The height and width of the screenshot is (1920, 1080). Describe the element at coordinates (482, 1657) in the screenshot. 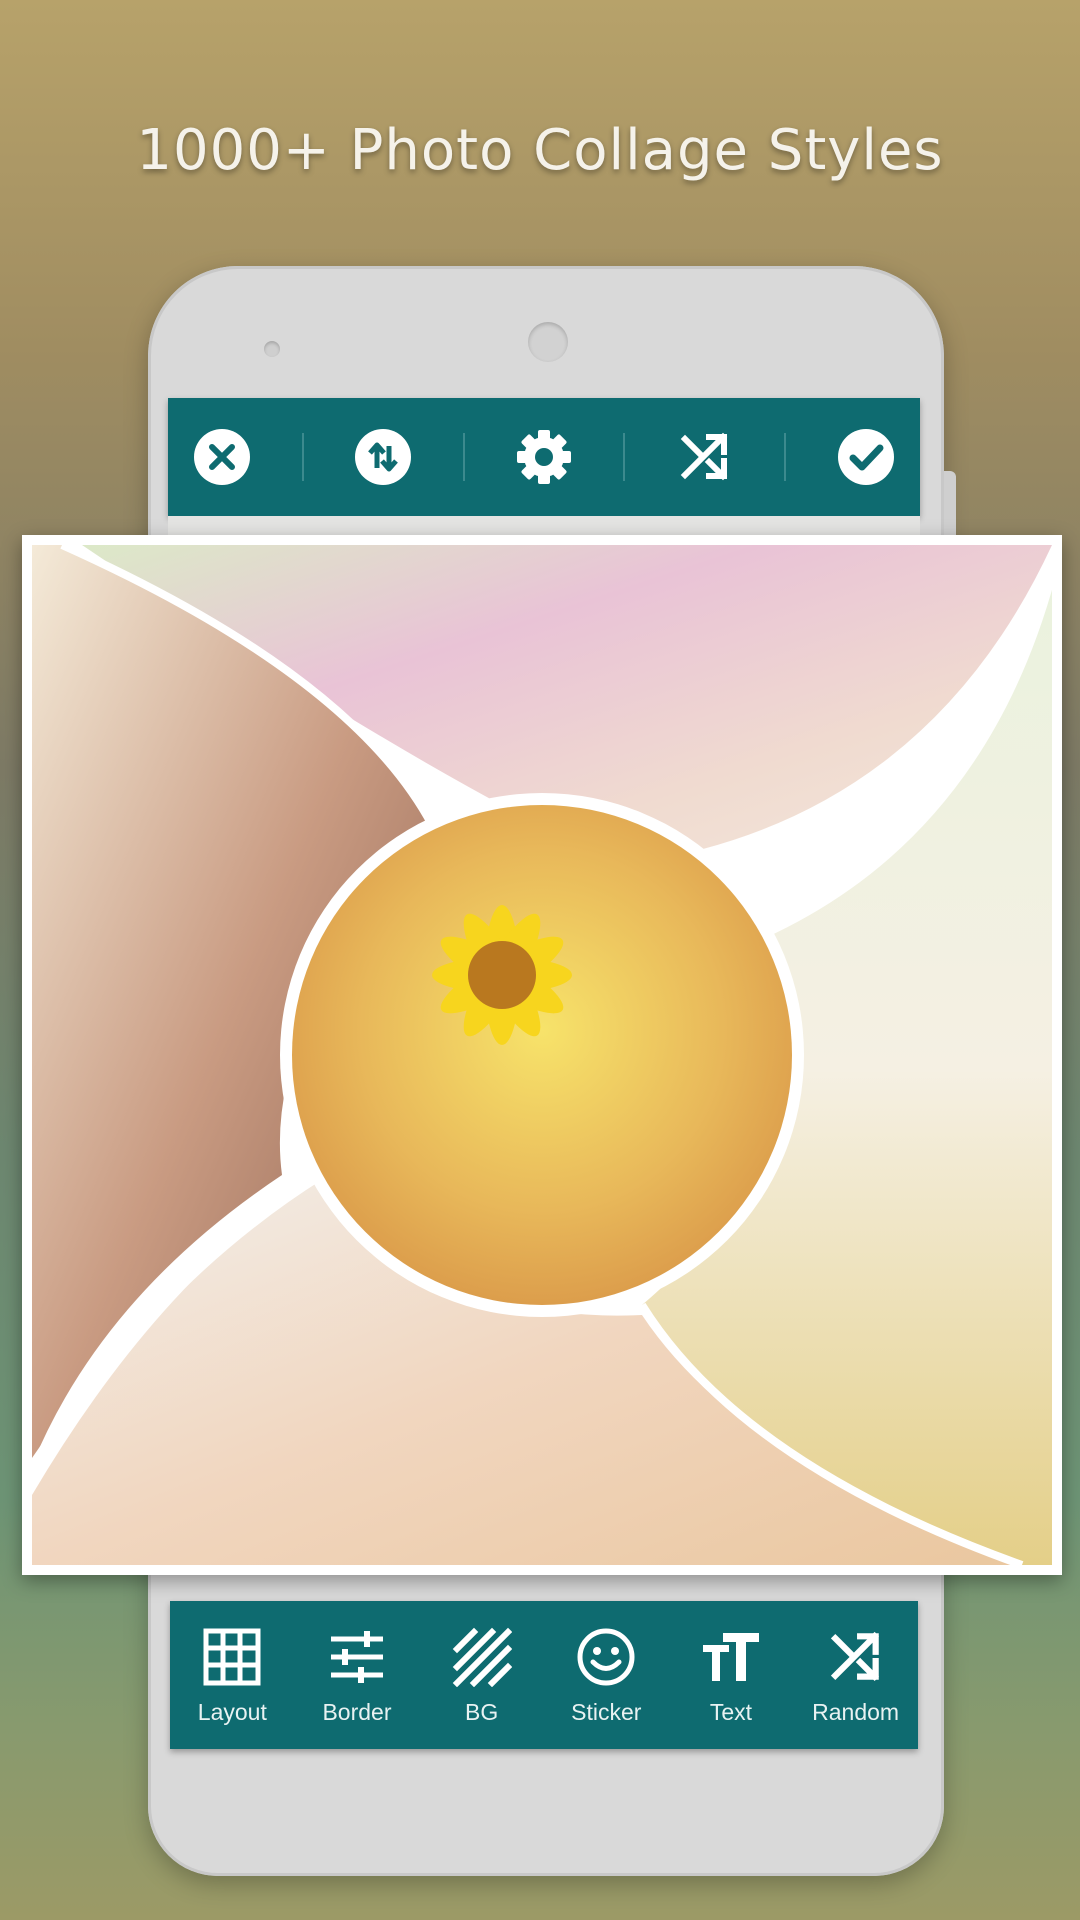

I see `stripes-icon` at that location.